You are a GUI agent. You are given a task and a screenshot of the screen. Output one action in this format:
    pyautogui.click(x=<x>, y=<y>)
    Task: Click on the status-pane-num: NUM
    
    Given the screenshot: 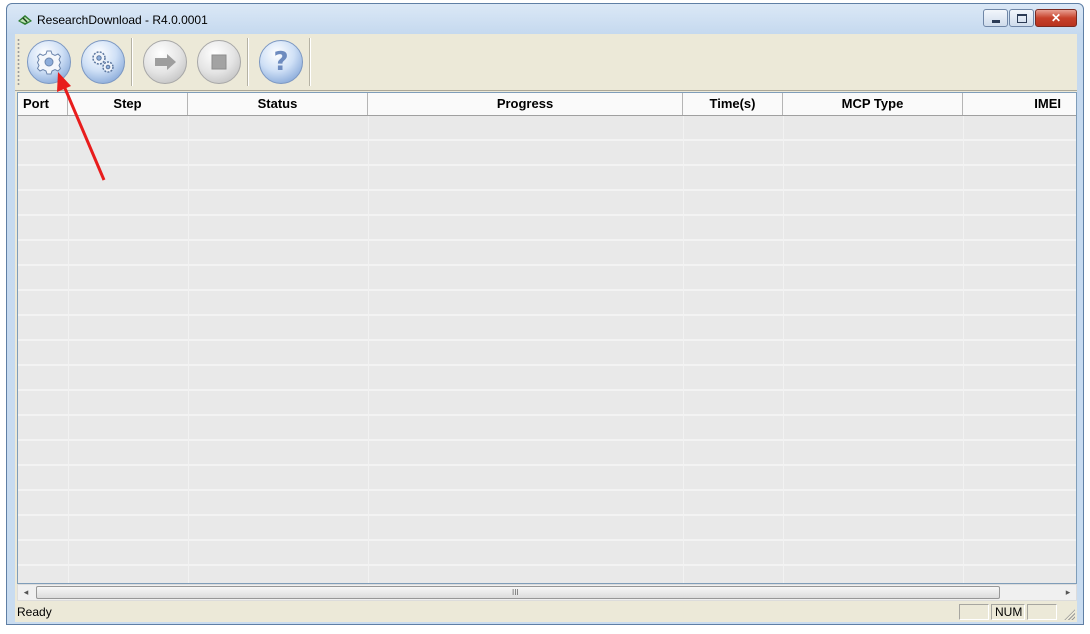 What is the action you would take?
    pyautogui.click(x=1008, y=612)
    